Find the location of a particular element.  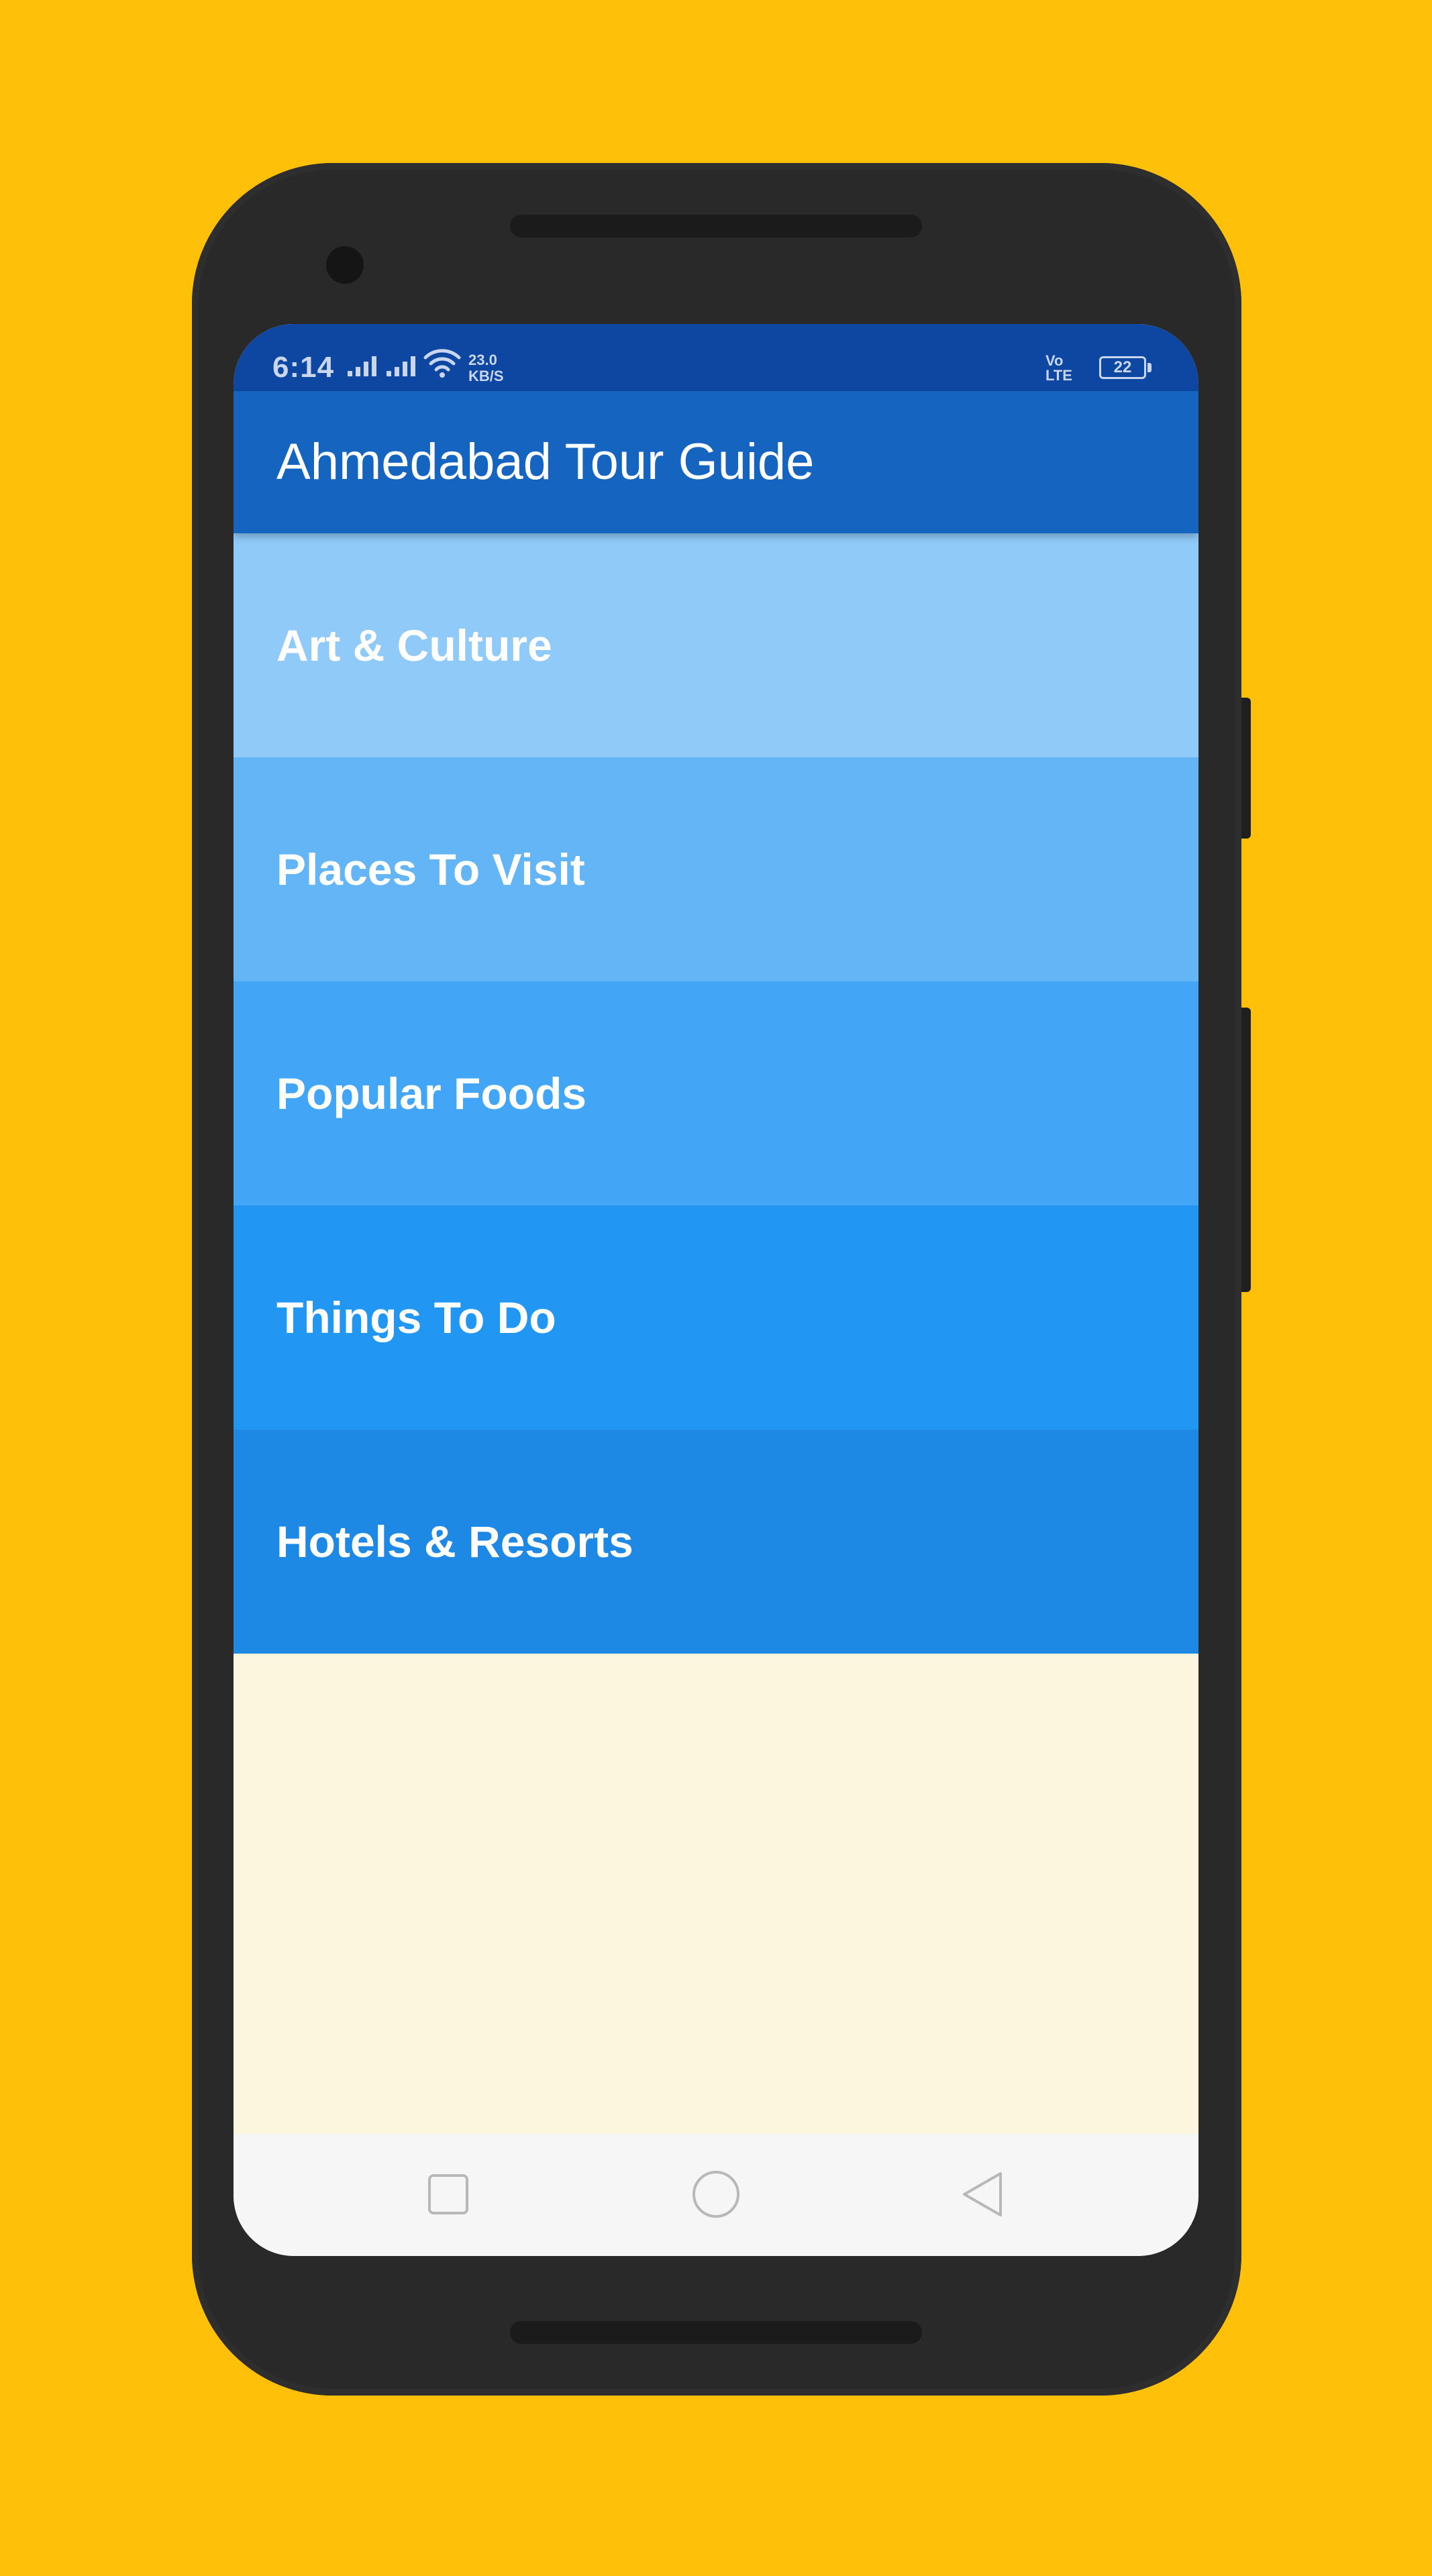

bottom-speaker is located at coordinates (716, 2332).